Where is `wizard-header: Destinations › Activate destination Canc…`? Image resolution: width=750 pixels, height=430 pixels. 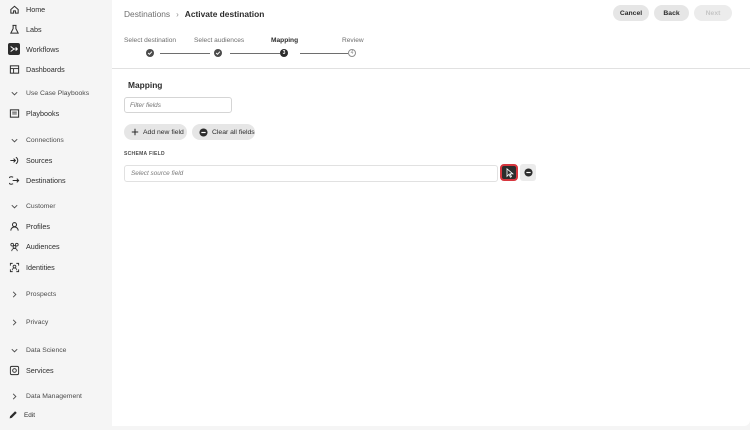 wizard-header: Destinations › Activate destination Canc… is located at coordinates (431, 34).